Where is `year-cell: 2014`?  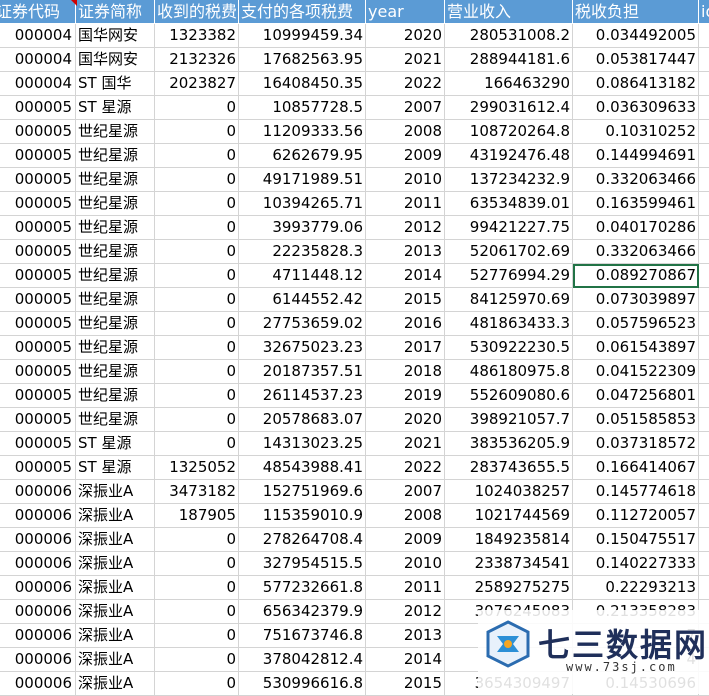
year-cell: 2014 is located at coordinates (405, 660).